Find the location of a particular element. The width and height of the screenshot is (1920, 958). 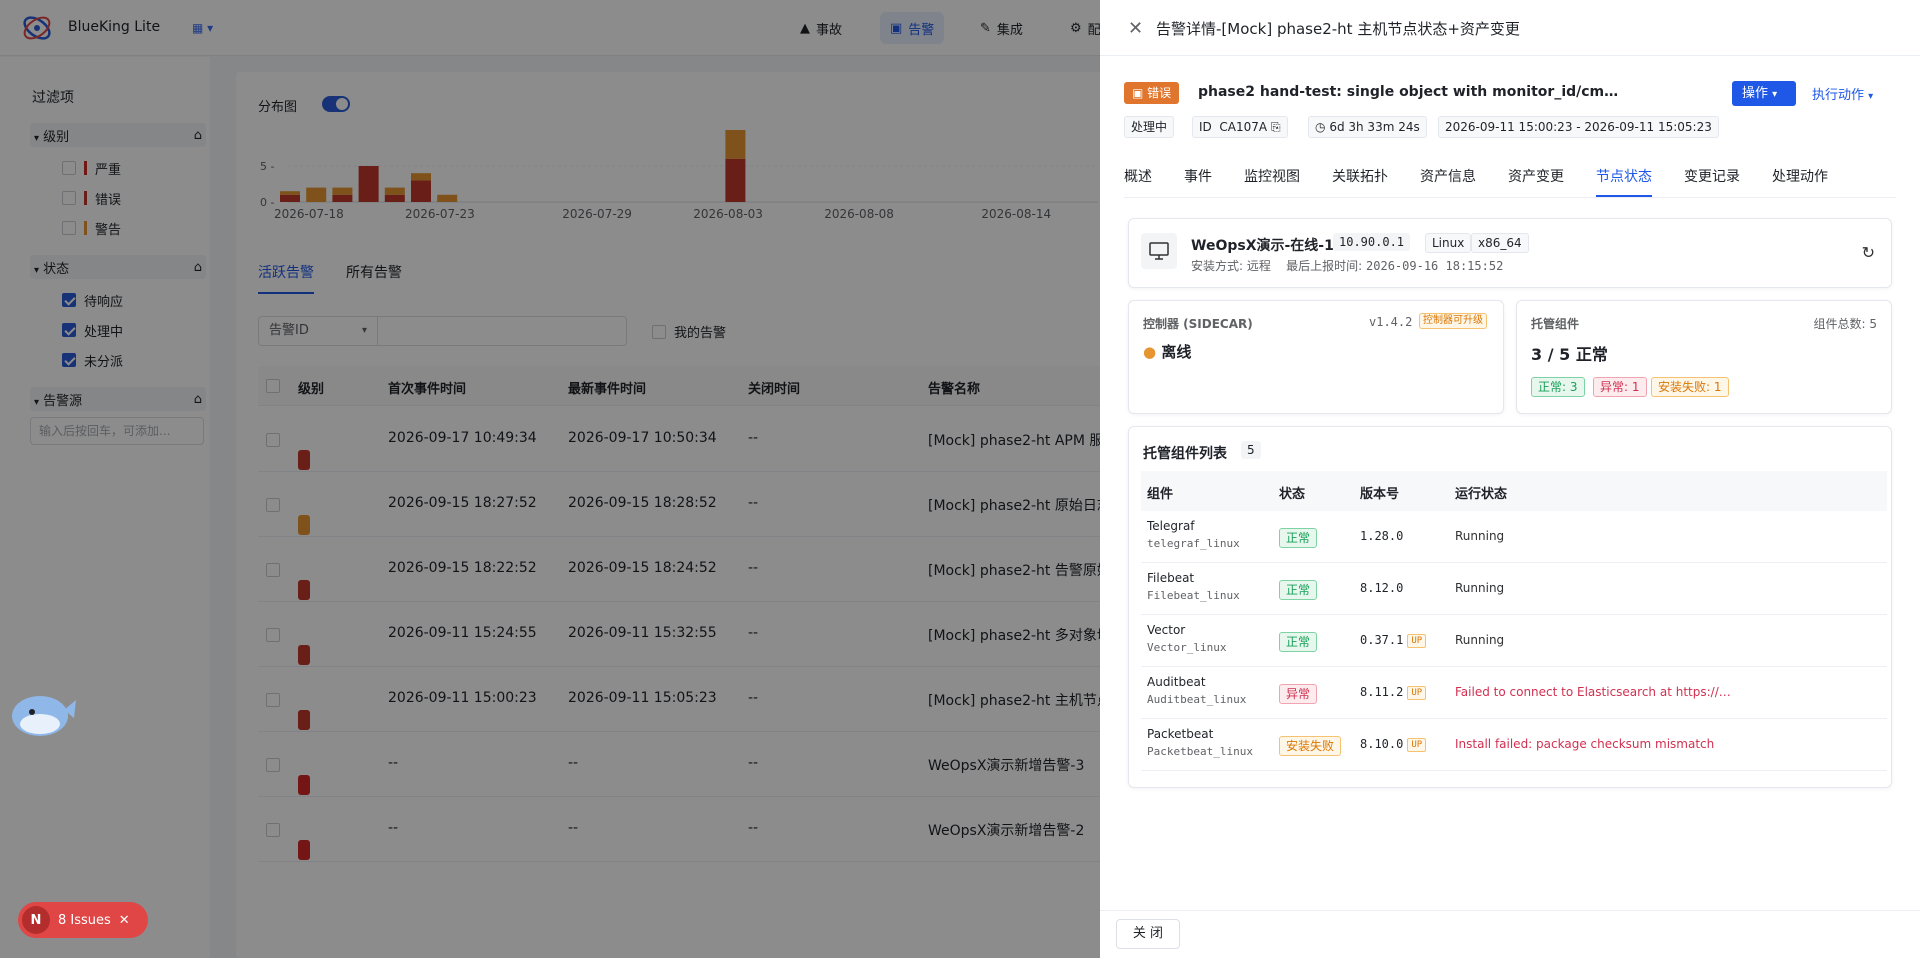

detail-tabs: 概述 事件 监控视图 关联拓扑 资产信息 资产变更 节点状态 变更记录 处理动作 is located at coordinates (1510, 180).